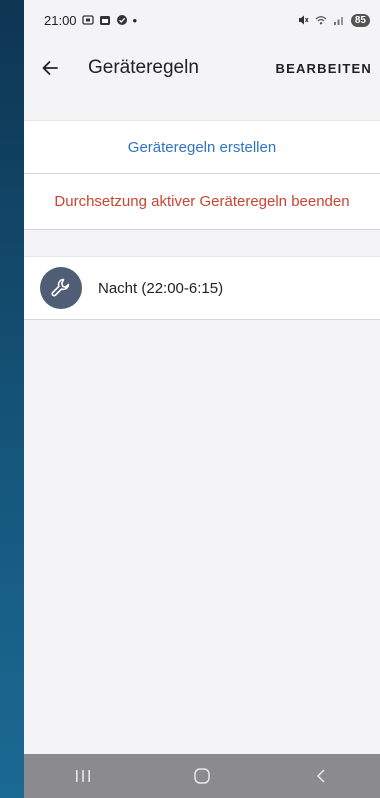 This screenshot has height=798, width=380. Describe the element at coordinates (360, 20) in the screenshot. I see `battery-indicator: 85` at that location.